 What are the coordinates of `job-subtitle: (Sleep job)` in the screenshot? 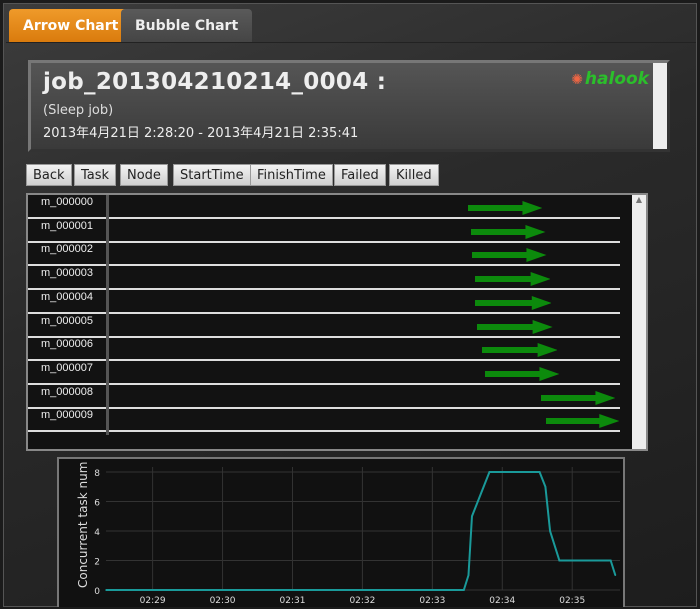 It's located at (78, 110).